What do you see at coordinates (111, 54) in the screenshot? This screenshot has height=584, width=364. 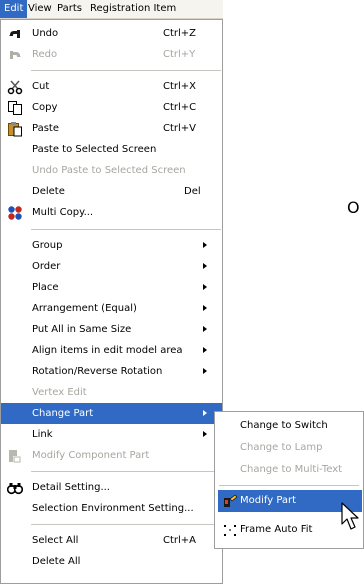 I see `menu-item-redo: Redo Ctrl+Y` at bounding box center [111, 54].